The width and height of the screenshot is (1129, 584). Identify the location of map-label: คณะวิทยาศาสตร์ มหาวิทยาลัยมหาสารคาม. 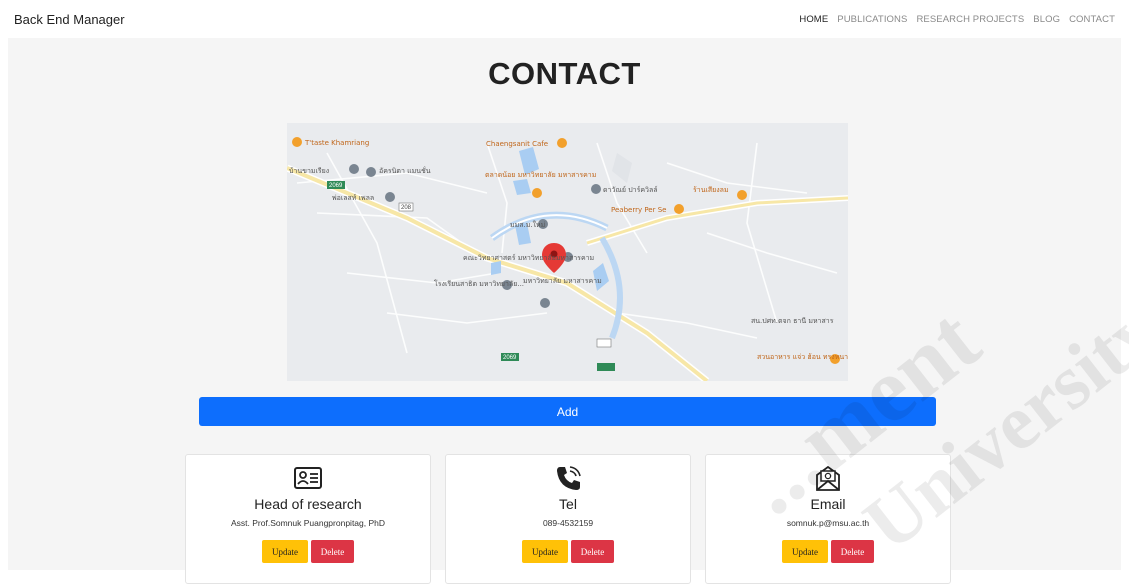
(528, 258).